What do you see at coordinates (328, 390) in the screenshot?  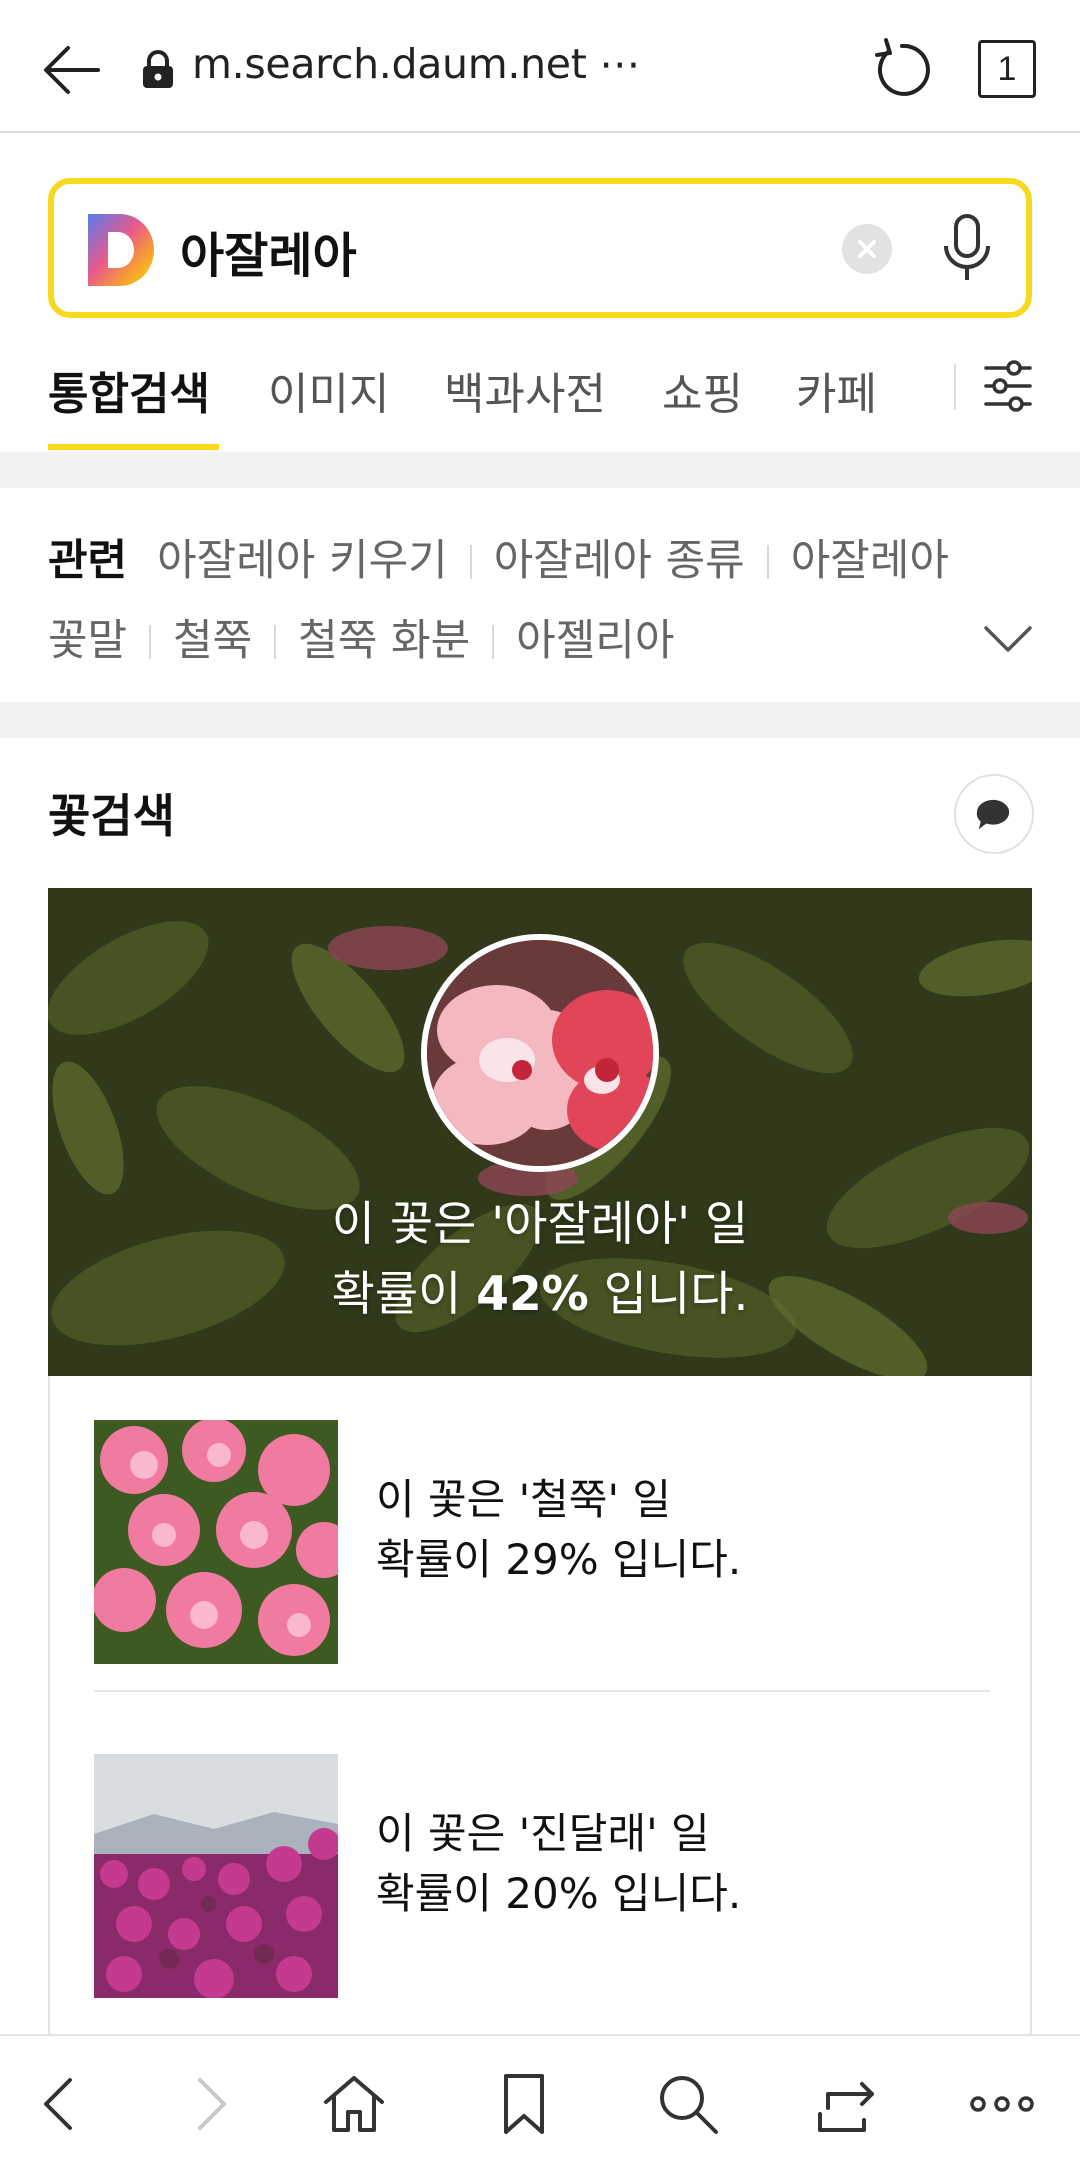 I see `tab-images: 이미지` at bounding box center [328, 390].